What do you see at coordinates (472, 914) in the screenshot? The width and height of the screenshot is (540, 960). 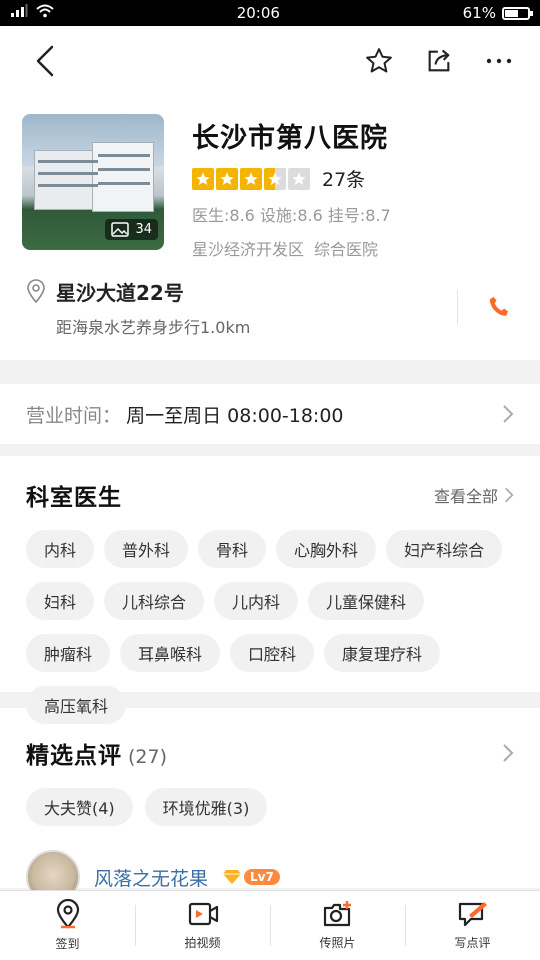 I see `edit-review-icon` at bounding box center [472, 914].